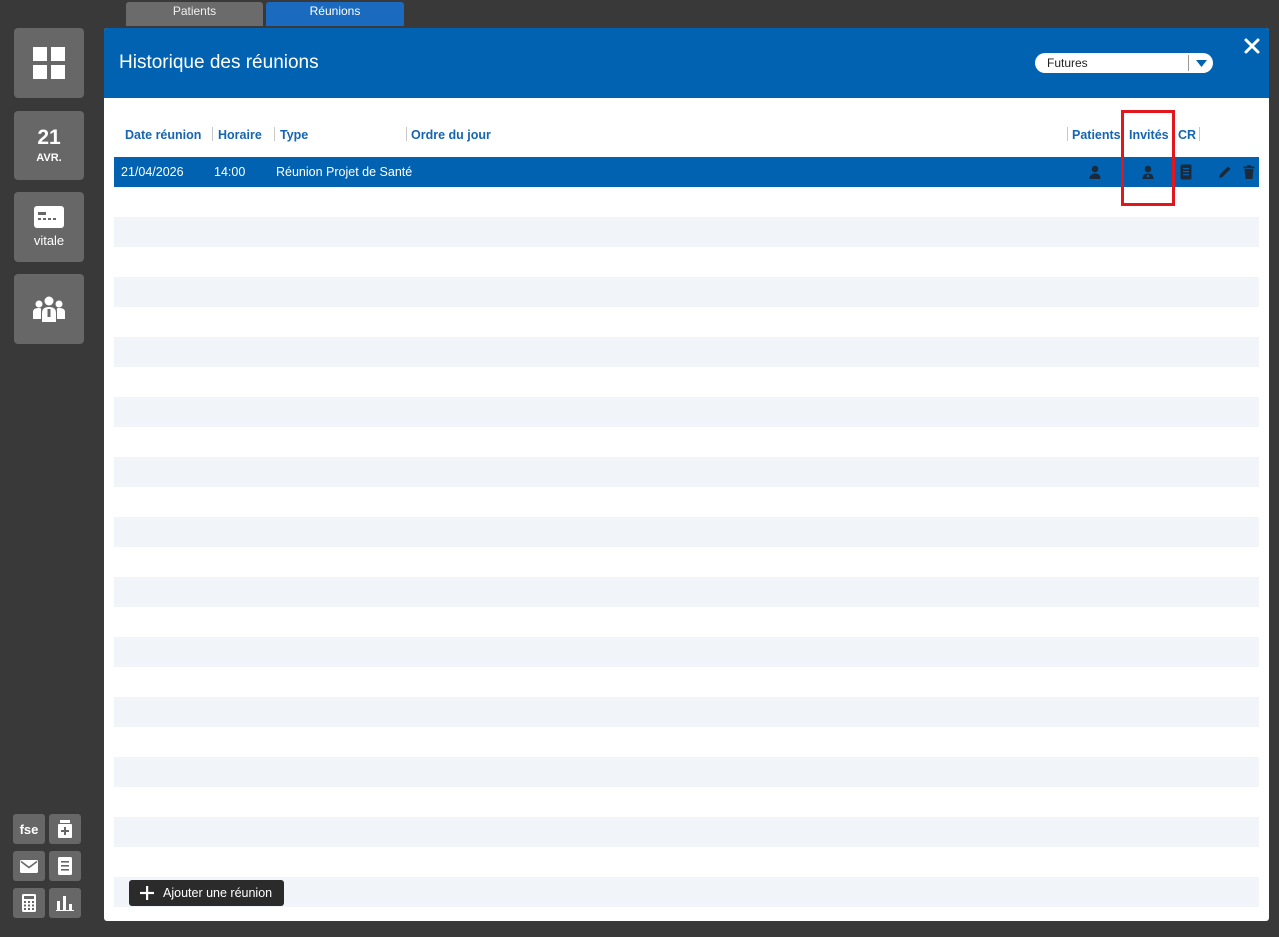  I want to click on calculator-button, so click(29, 903).